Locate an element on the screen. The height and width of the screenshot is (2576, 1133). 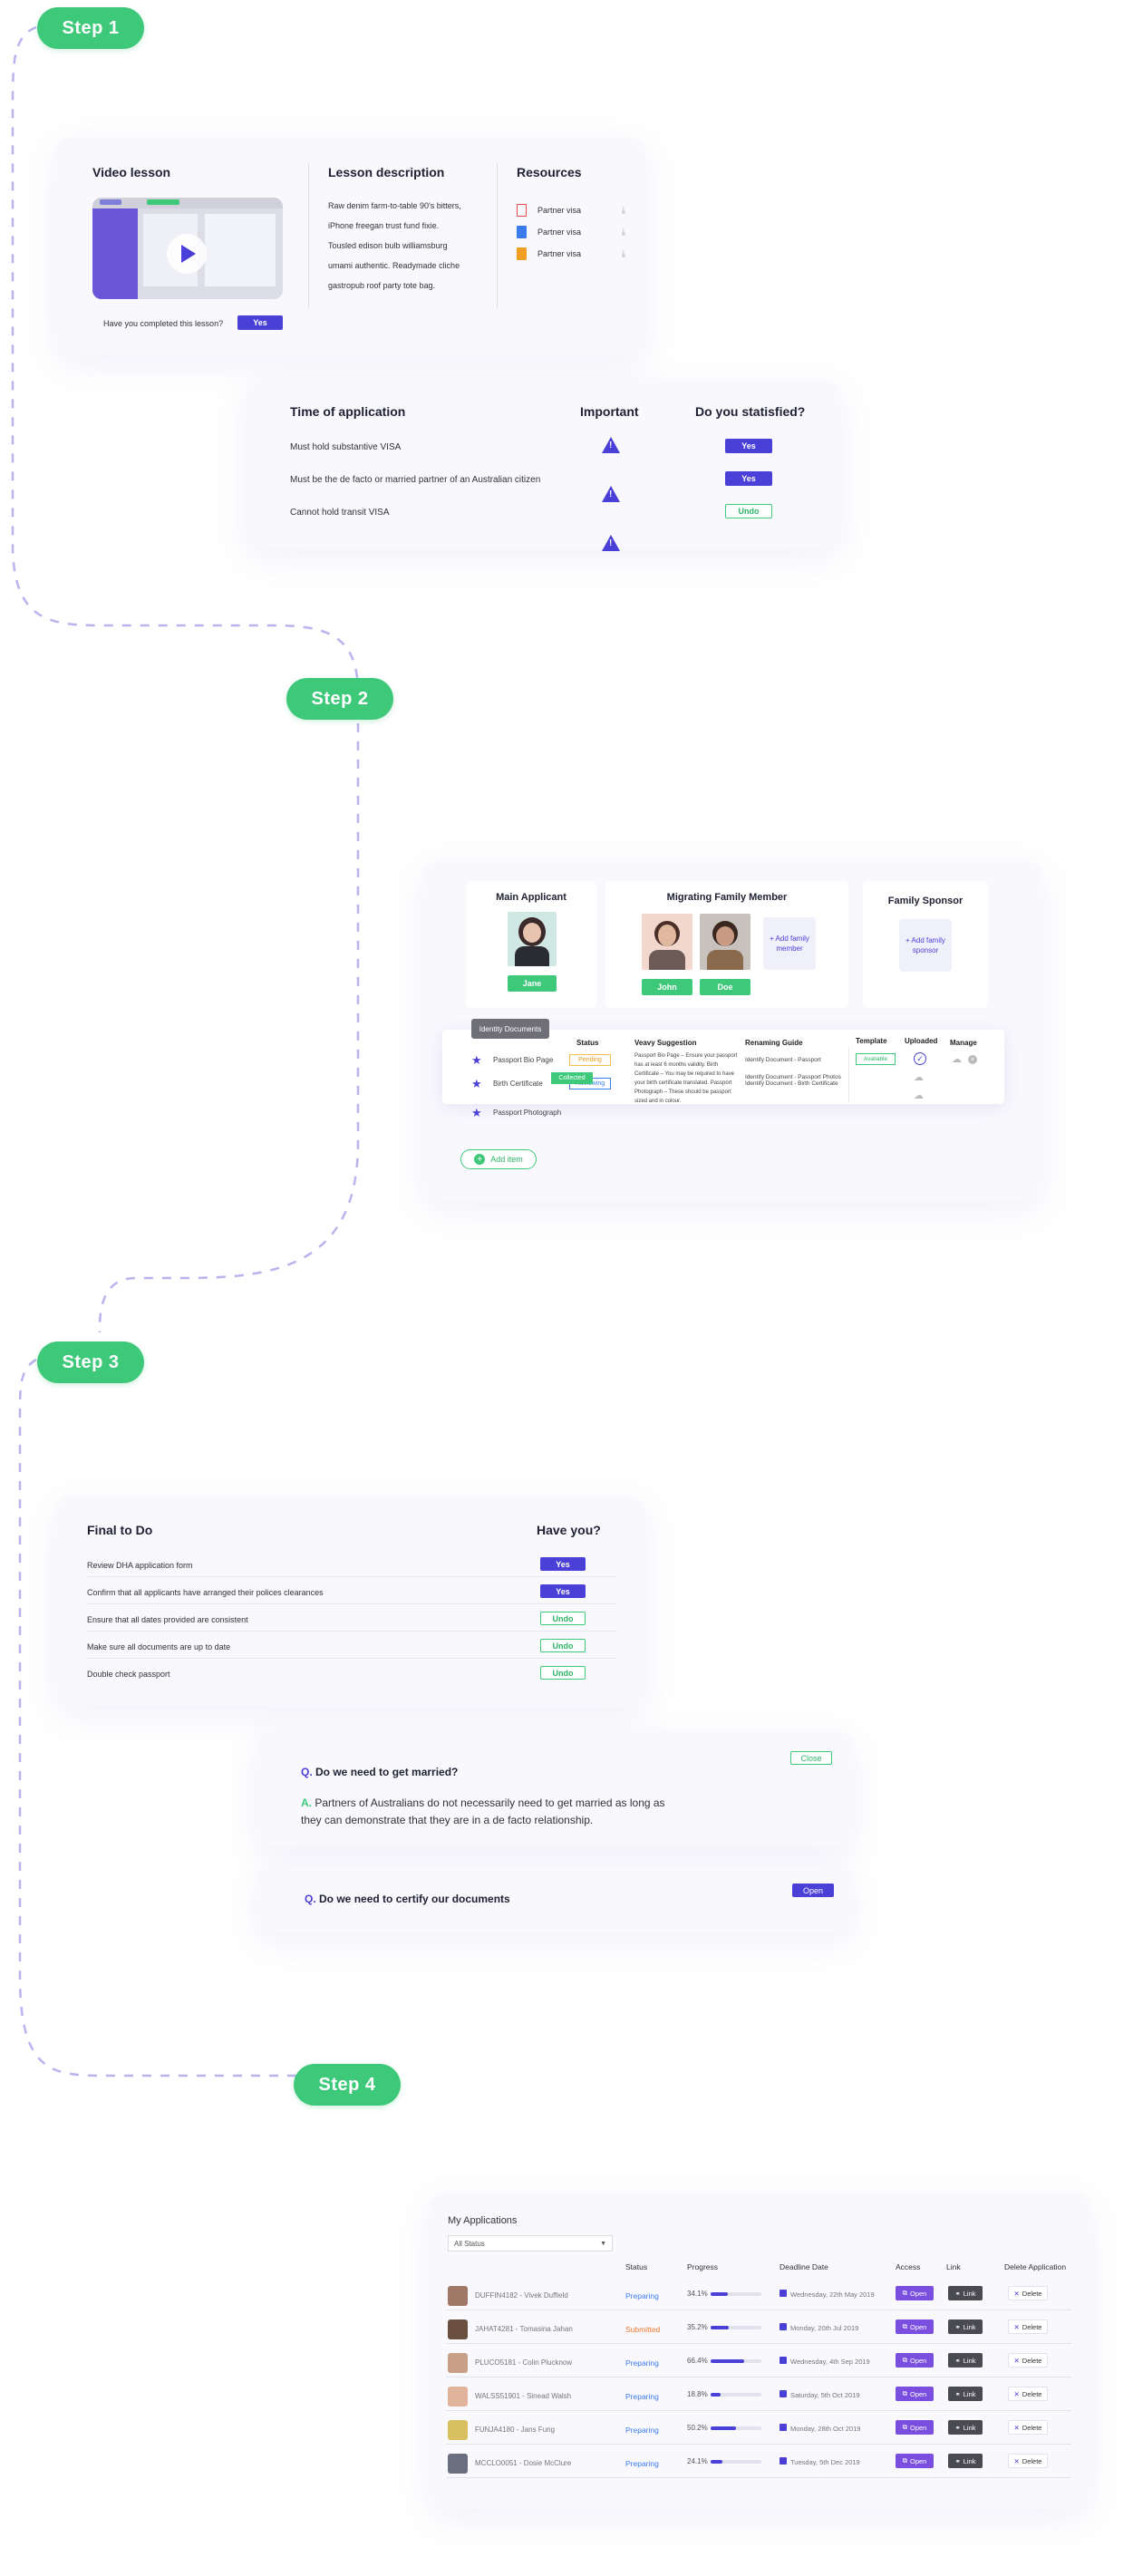
video-player is located at coordinates (187, 248).